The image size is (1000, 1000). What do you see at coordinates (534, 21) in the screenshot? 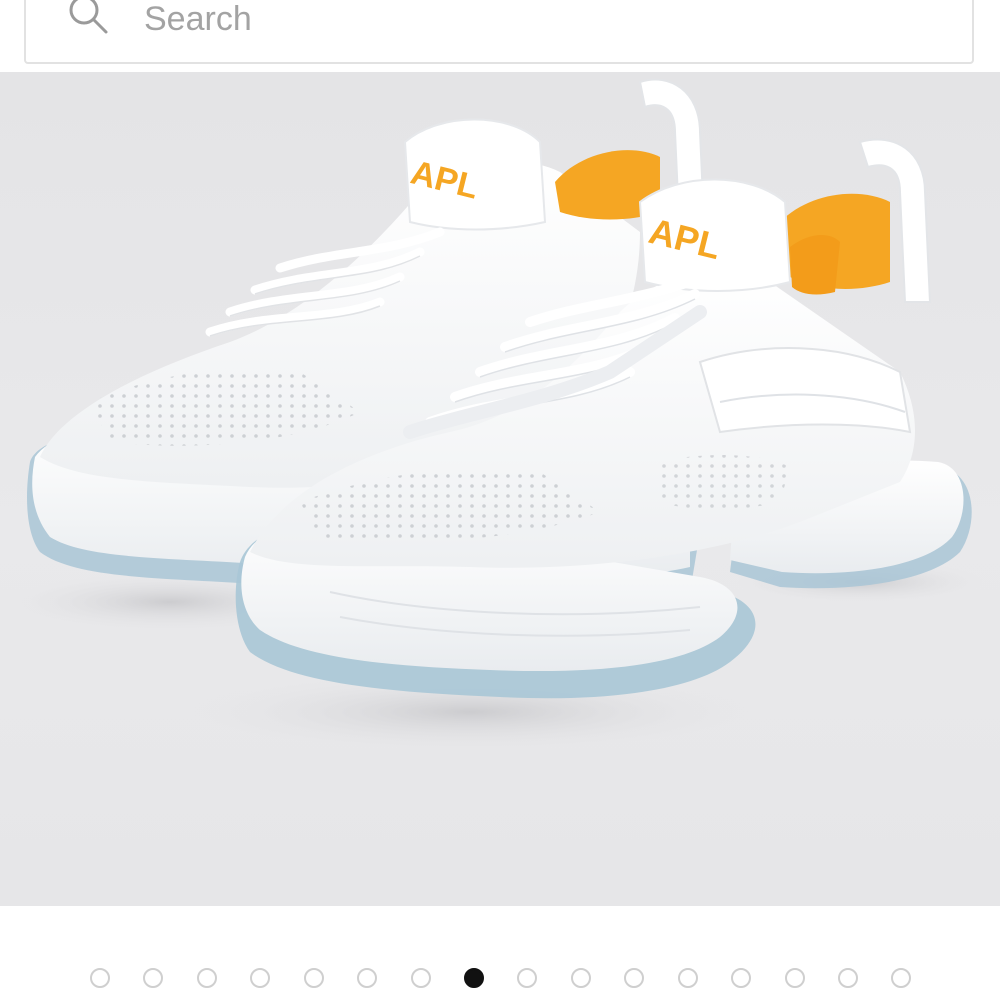
I see `search-input` at bounding box center [534, 21].